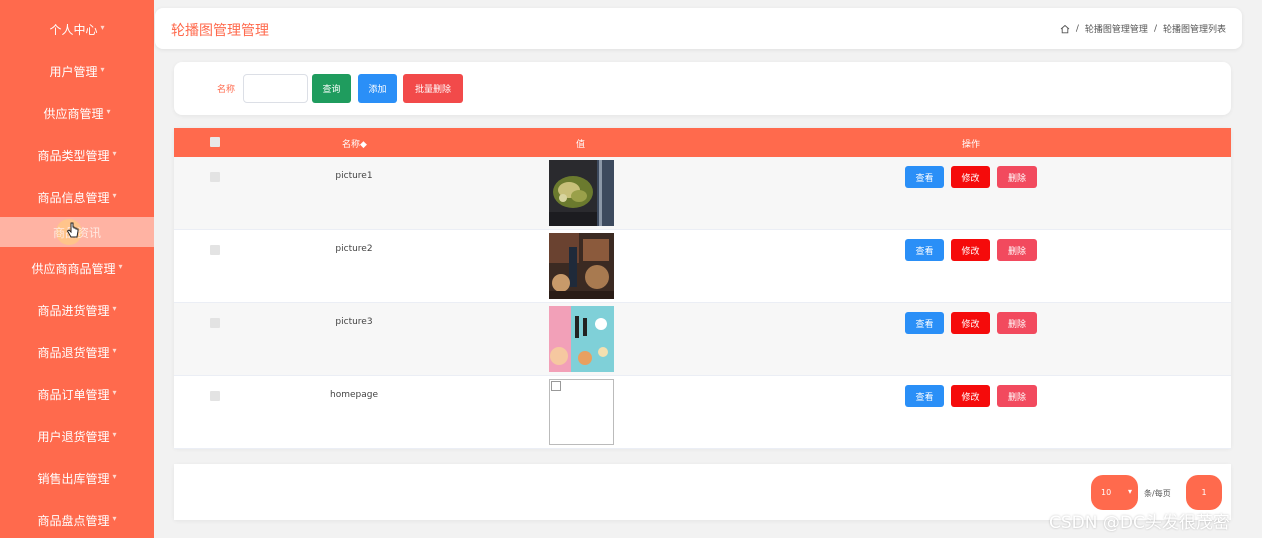 The height and width of the screenshot is (538, 1262). Describe the element at coordinates (220, 31) in the screenshot. I see `page-title: 轮播图管理管理` at that location.